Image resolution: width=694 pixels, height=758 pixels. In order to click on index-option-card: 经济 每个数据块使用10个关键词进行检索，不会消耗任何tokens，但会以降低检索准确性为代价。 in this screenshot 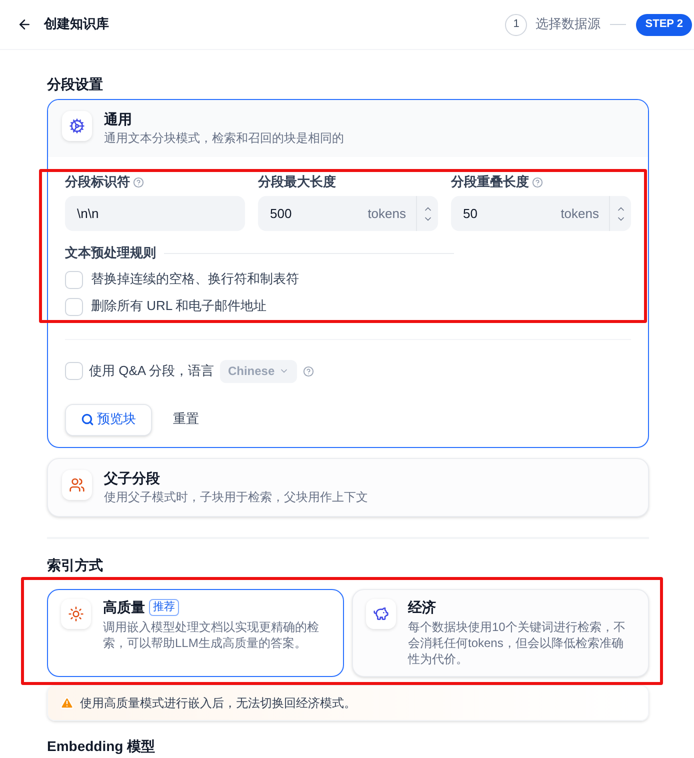, I will do `click(500, 632)`.